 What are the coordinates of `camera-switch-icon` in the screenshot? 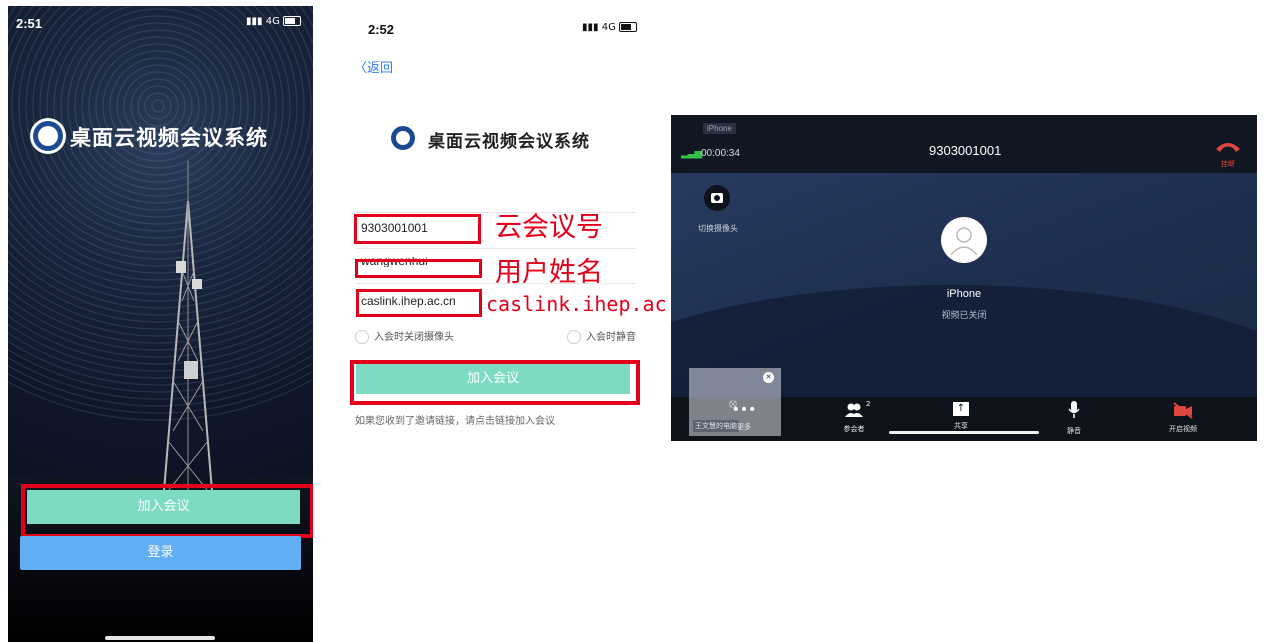 It's located at (717, 198).